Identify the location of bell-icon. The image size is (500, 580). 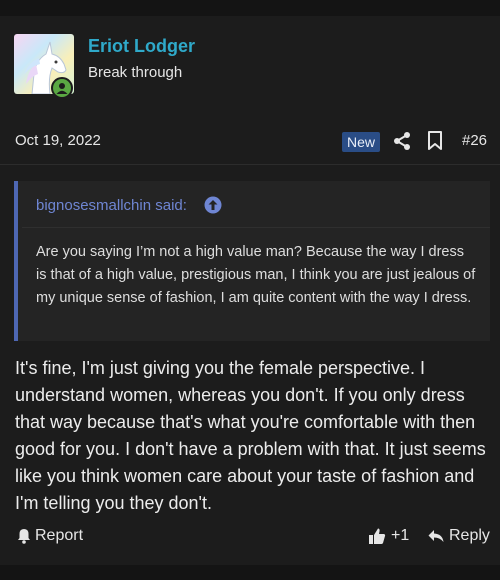
(24, 536).